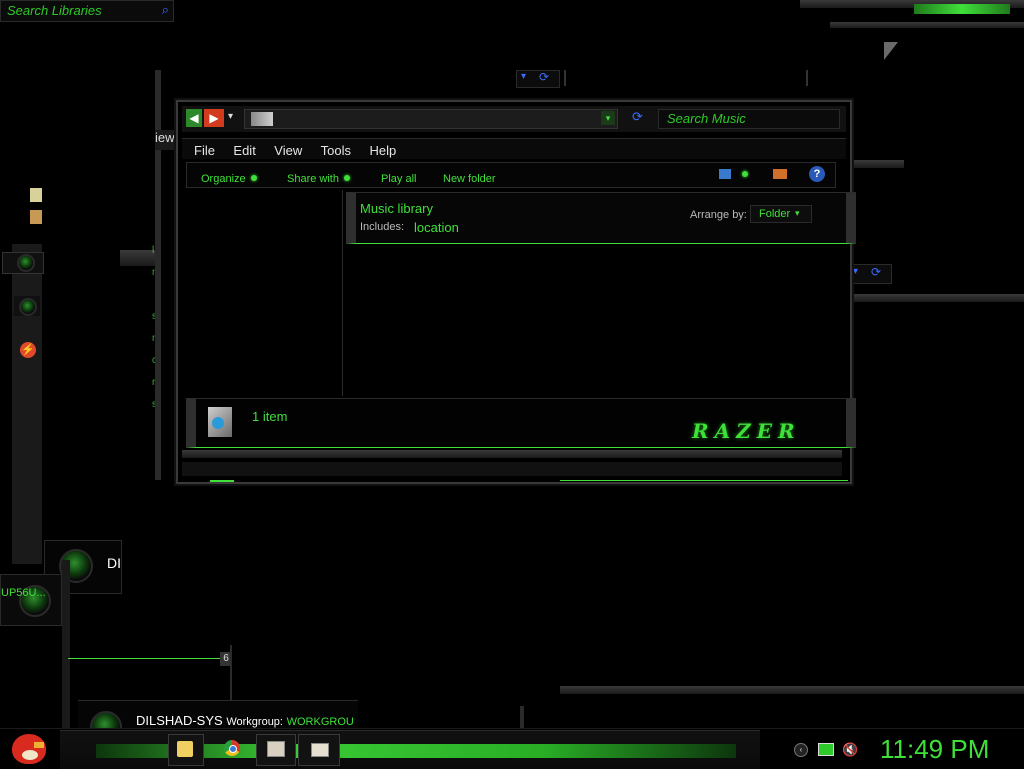 This screenshot has width=1024, height=769. Describe the element at coordinates (270, 416) in the screenshot. I see `item-count: 1 item` at that location.